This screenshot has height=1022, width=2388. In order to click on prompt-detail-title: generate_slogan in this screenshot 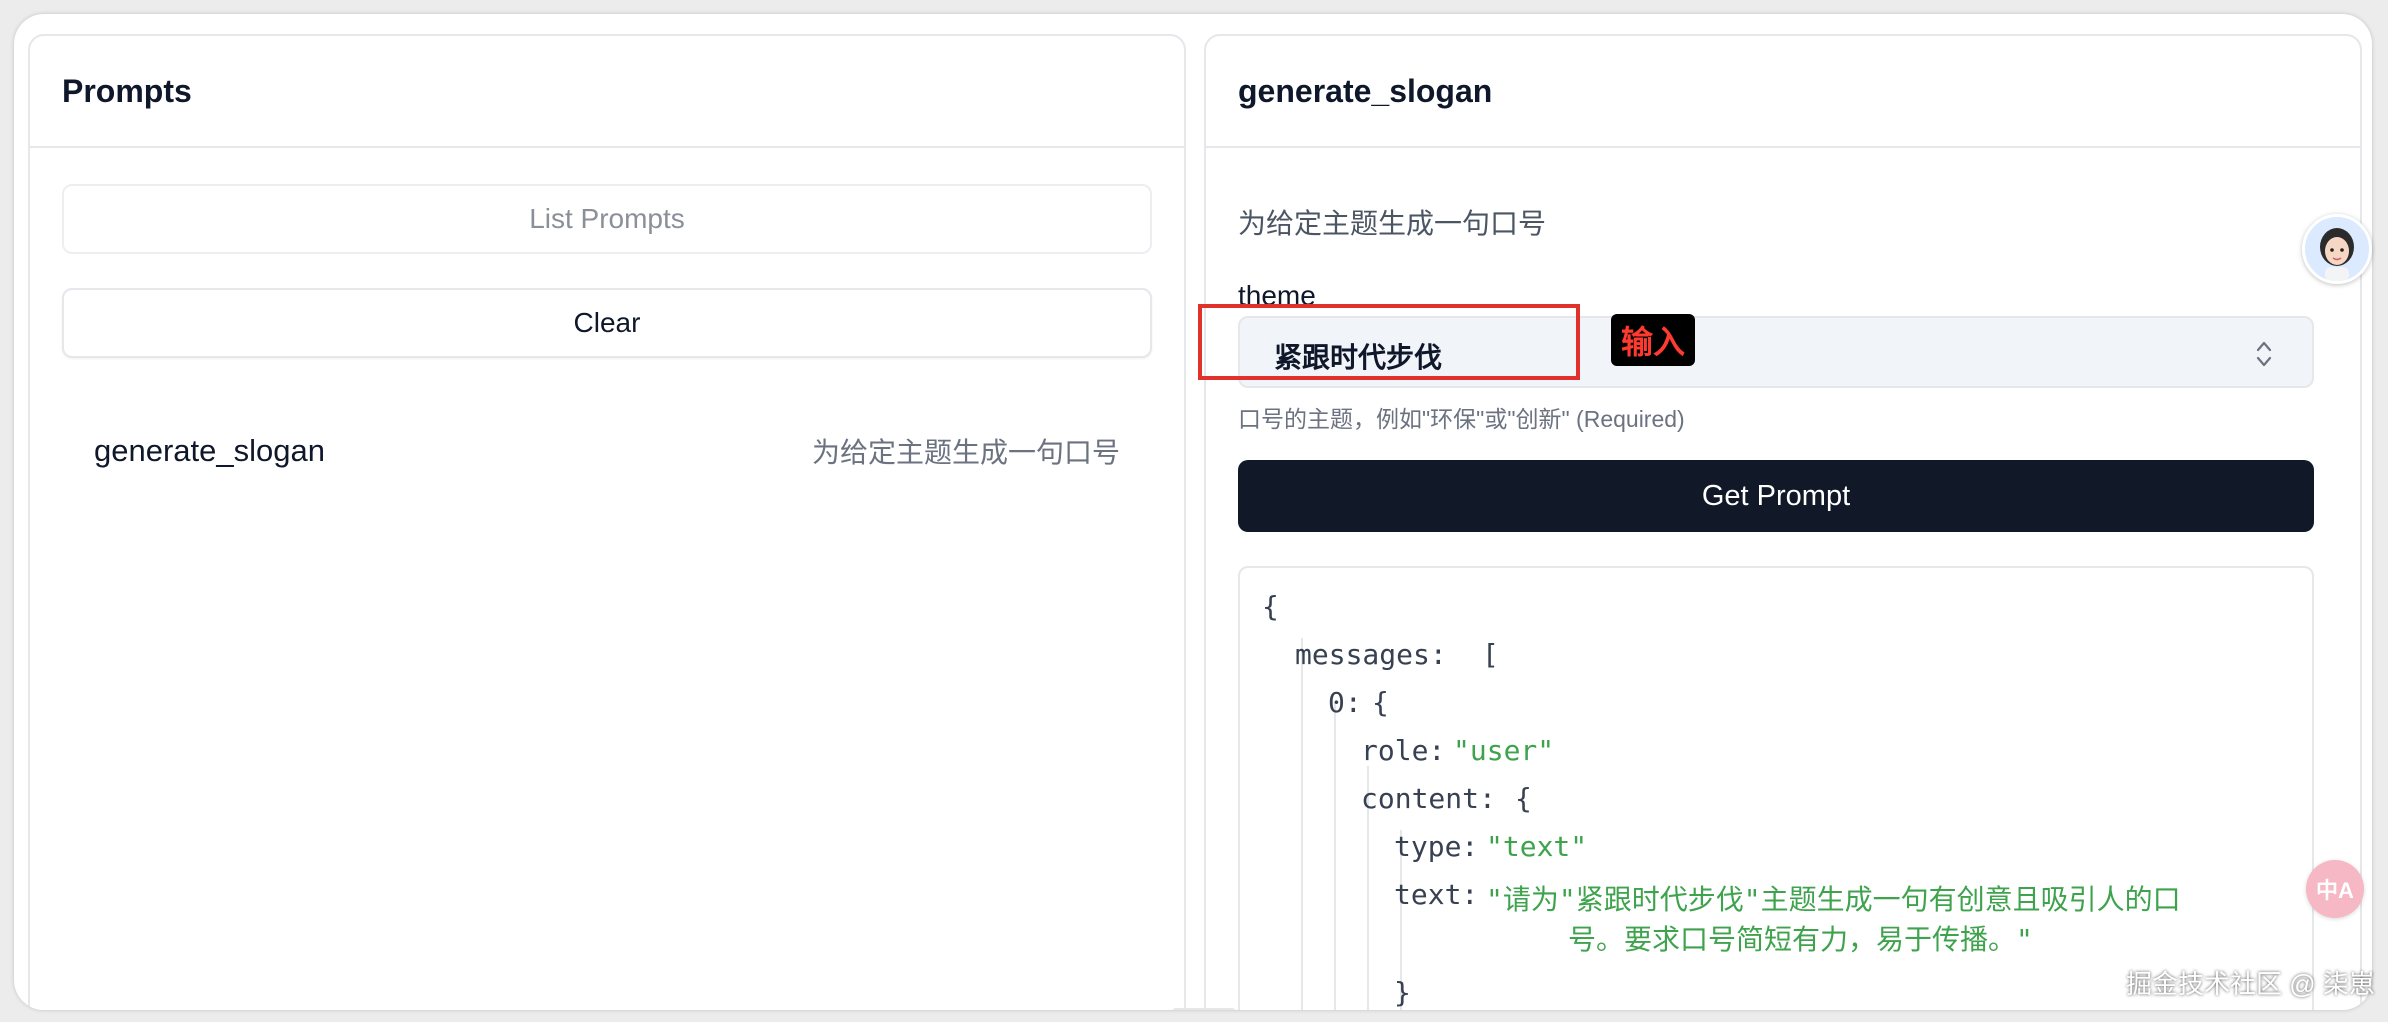, I will do `click(1783, 92)`.